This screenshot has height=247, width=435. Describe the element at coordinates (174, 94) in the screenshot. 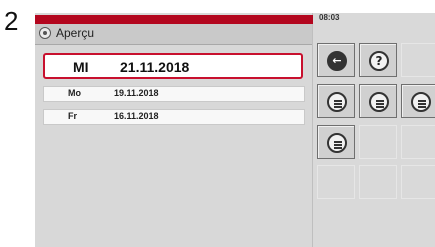

I see `list-item: Mo 19.11.2018` at that location.